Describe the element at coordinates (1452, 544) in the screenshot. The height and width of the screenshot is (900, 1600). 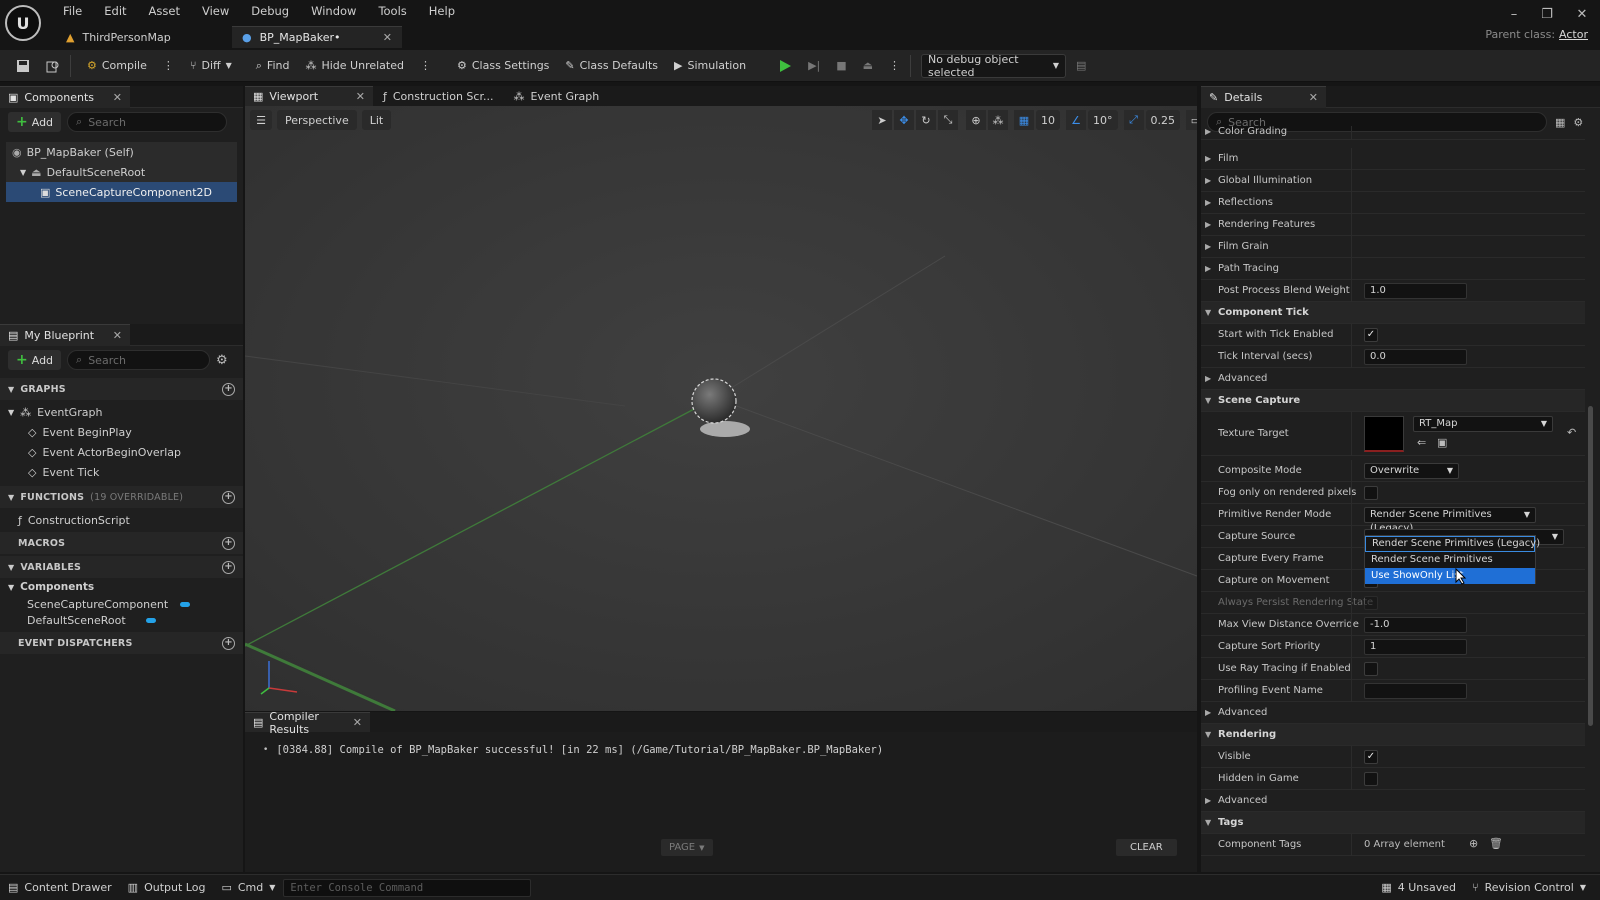
I see `dropdown-option: Render Scene Primitives (Legacy)` at that location.